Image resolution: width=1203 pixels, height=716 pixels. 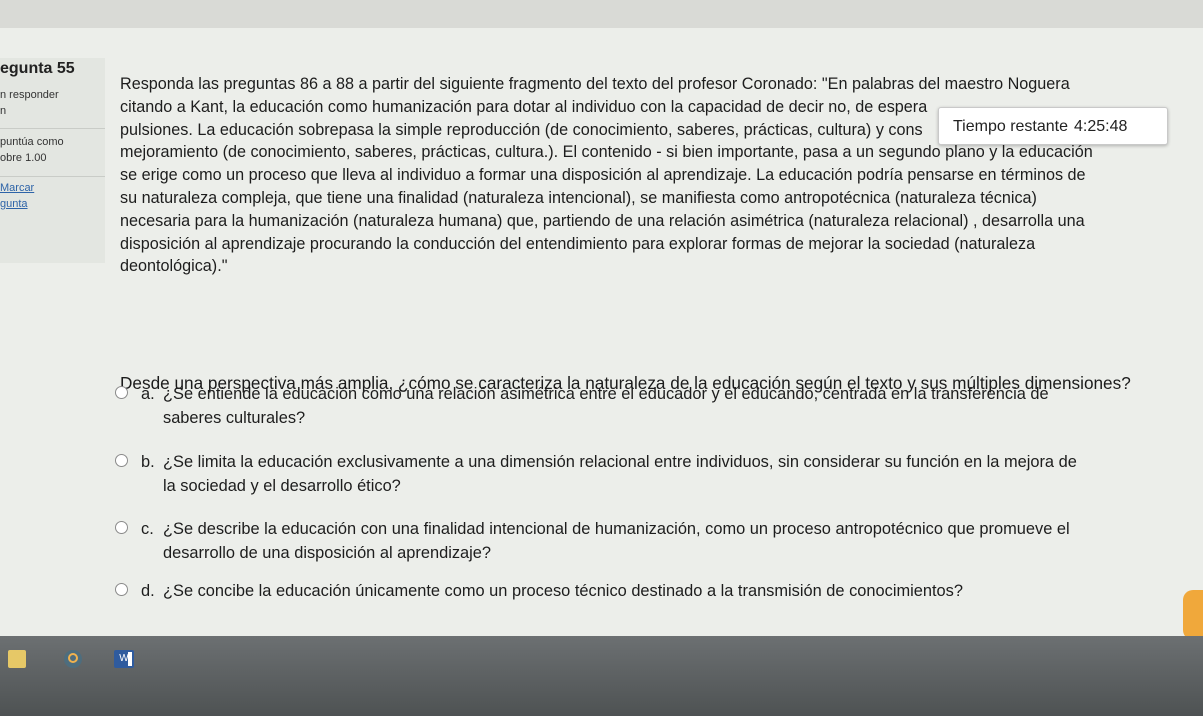 I want to click on time-remaining-box: Tiempo restante 4:25:48, so click(x=1053, y=126).